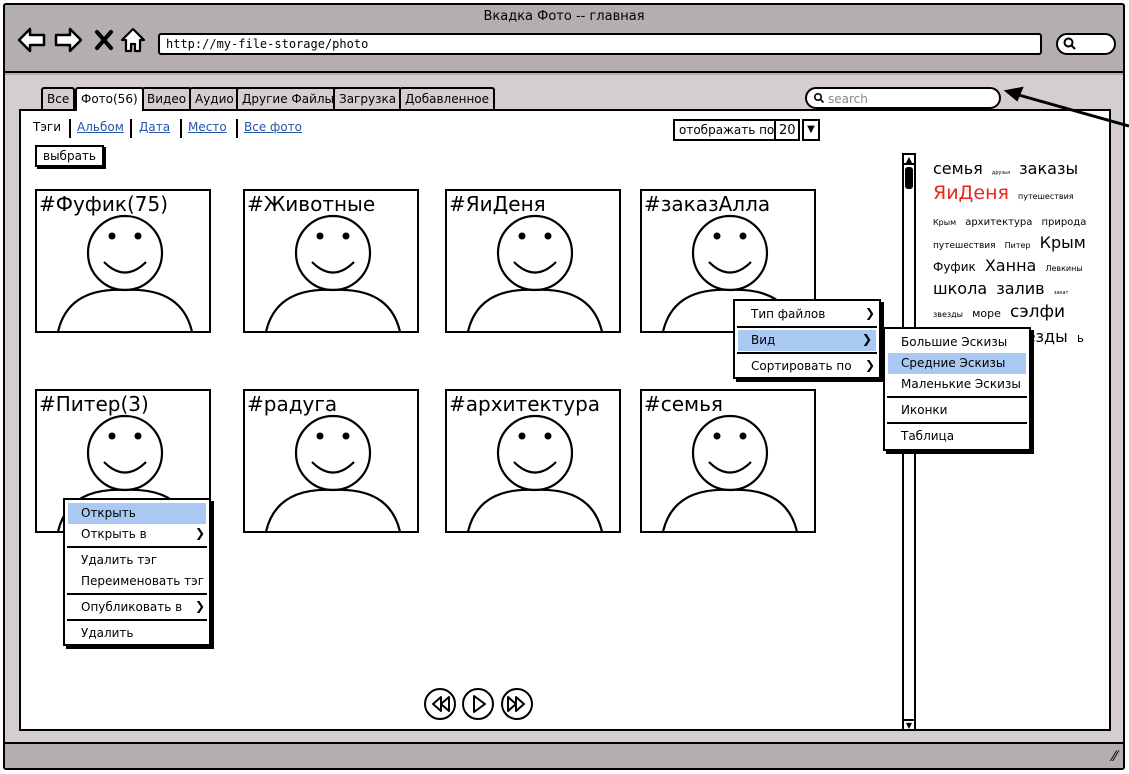  I want to click on address-bar: http://my-file-storage/photo, so click(600, 44).